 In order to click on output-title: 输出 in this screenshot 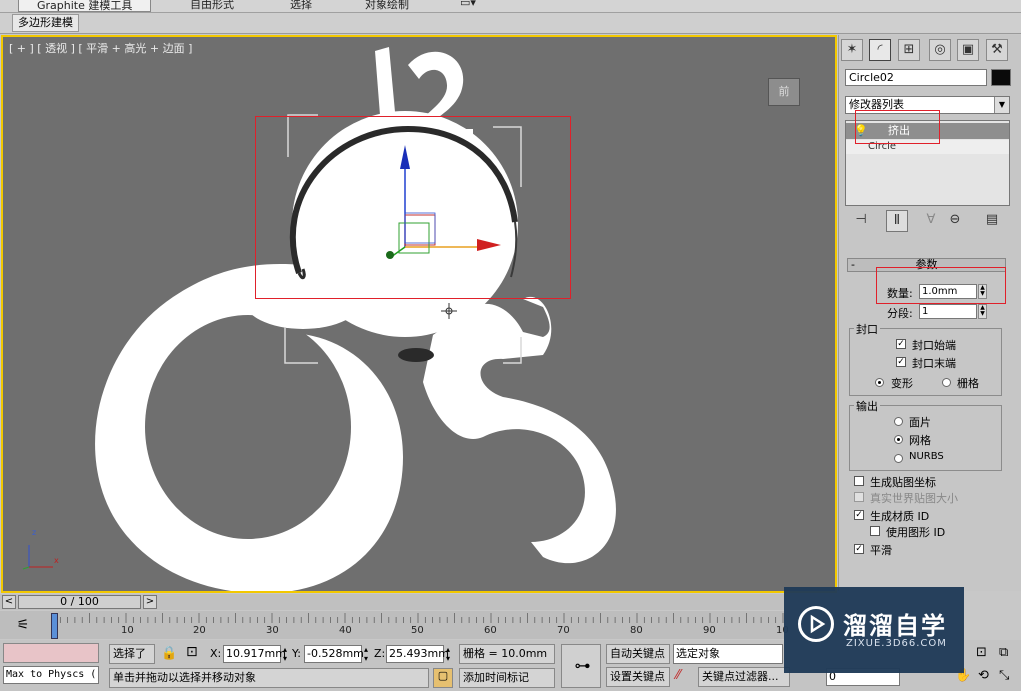, I will do `click(867, 406)`.